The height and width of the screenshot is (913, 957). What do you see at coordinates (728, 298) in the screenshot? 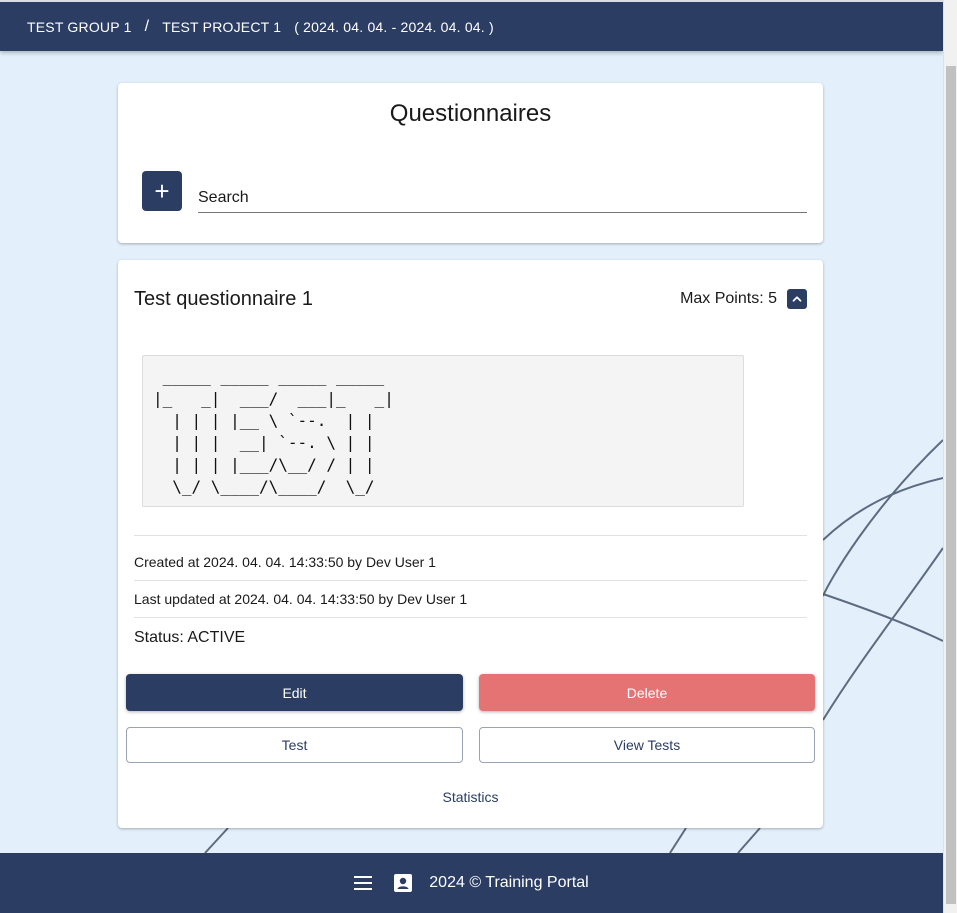
I see `max-points: Max Points: 5` at bounding box center [728, 298].